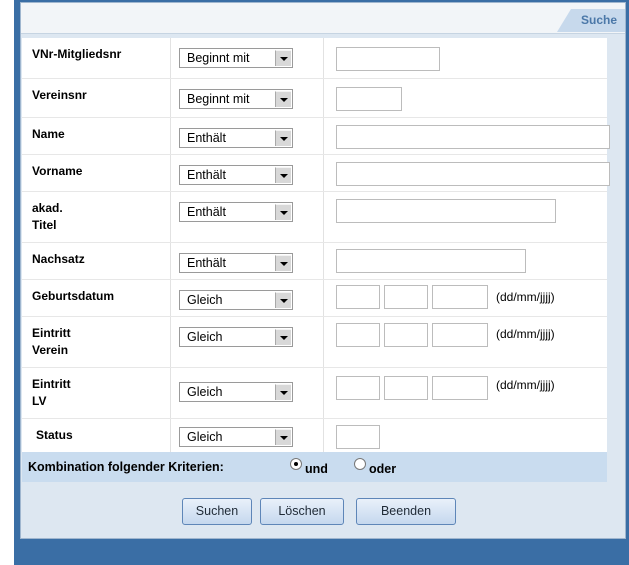  I want to click on field-label: akad. Titel, so click(47, 216).